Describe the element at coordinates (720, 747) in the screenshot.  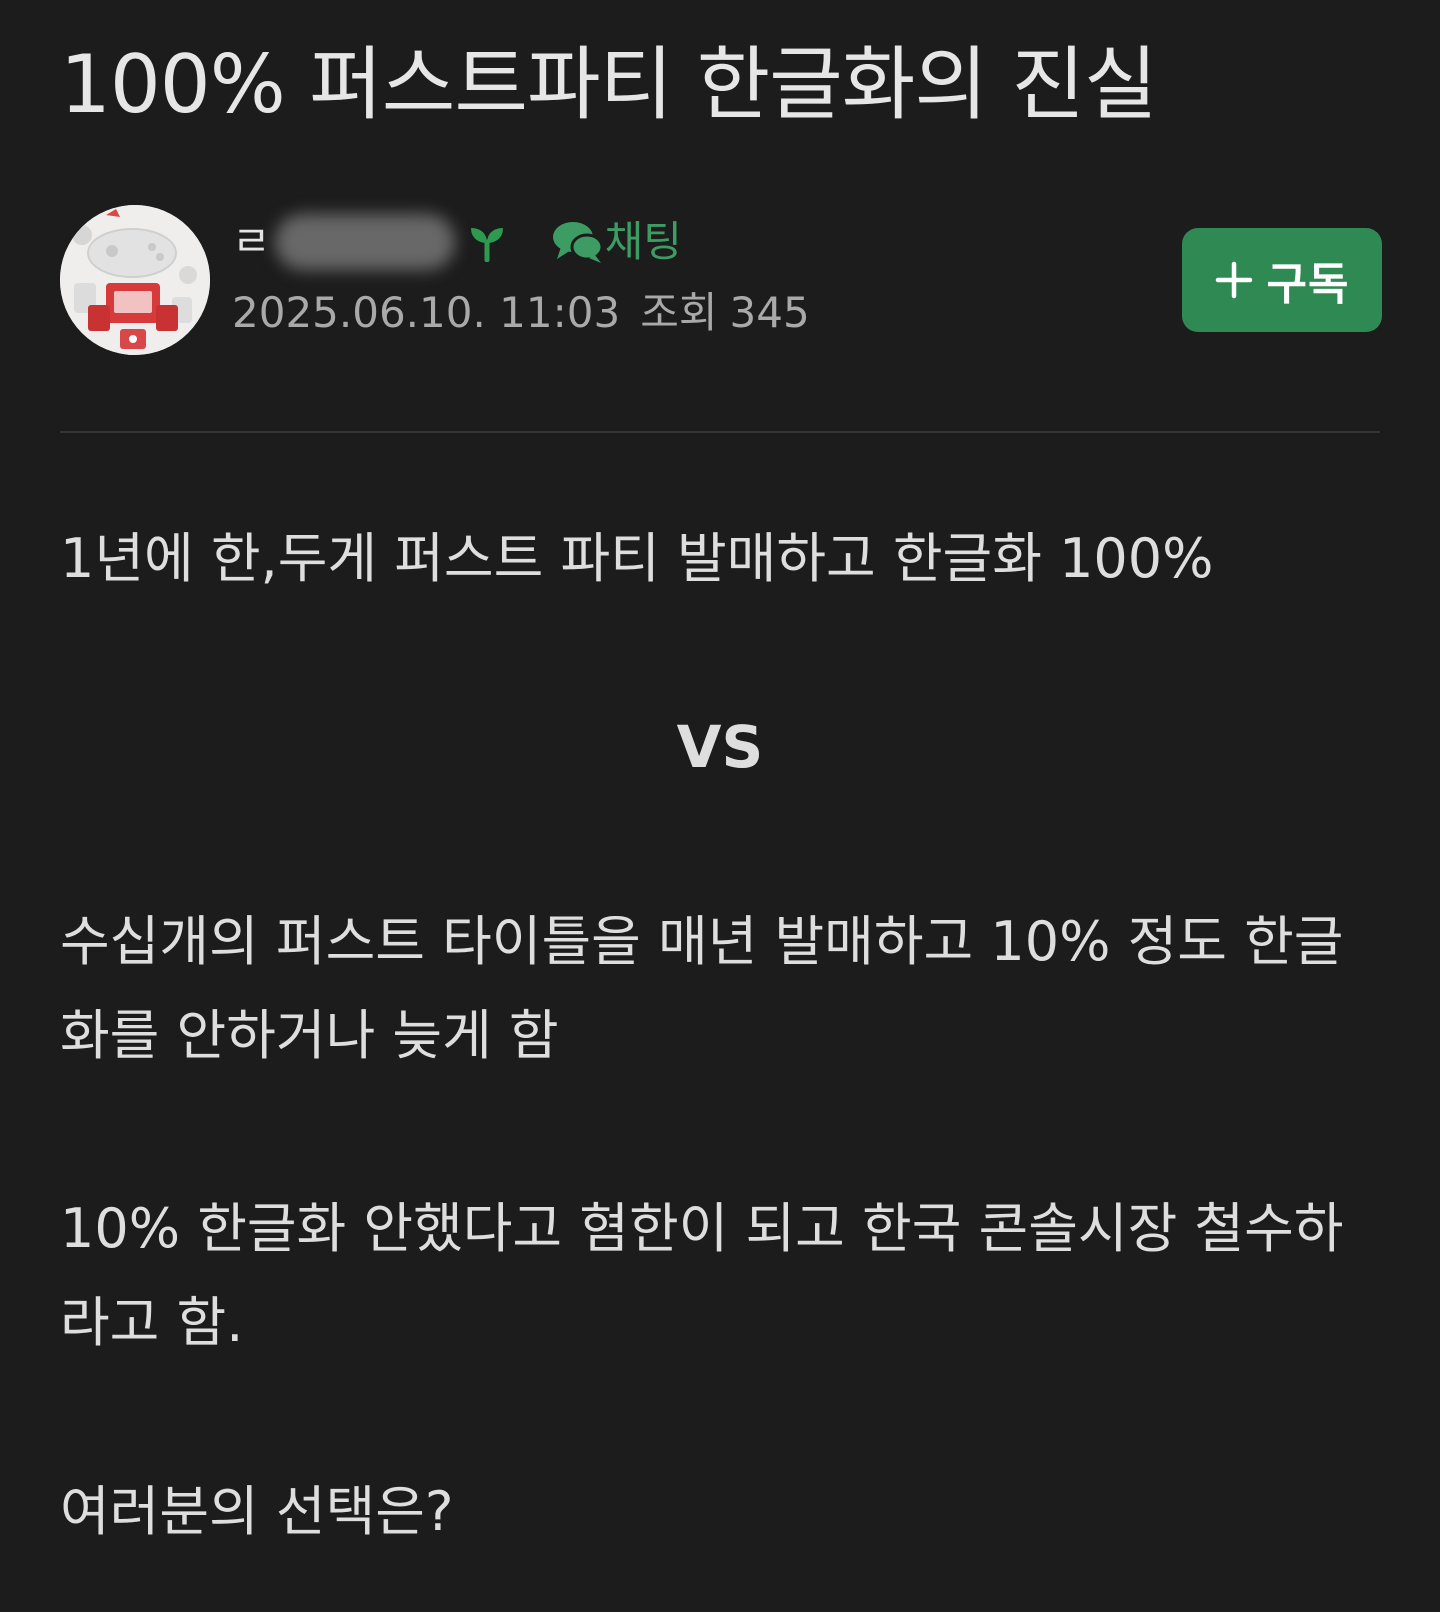
I see `content-vs: VS` at that location.